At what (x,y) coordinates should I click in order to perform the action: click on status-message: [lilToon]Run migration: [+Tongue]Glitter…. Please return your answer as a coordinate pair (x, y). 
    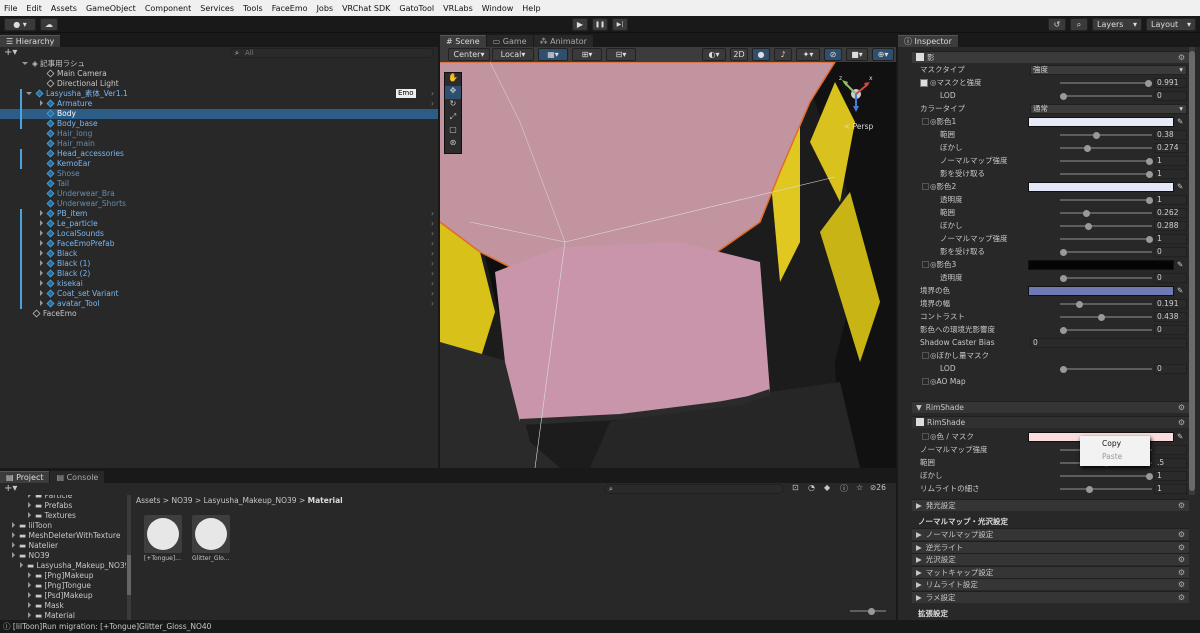
    Looking at the image, I should click on (112, 626).